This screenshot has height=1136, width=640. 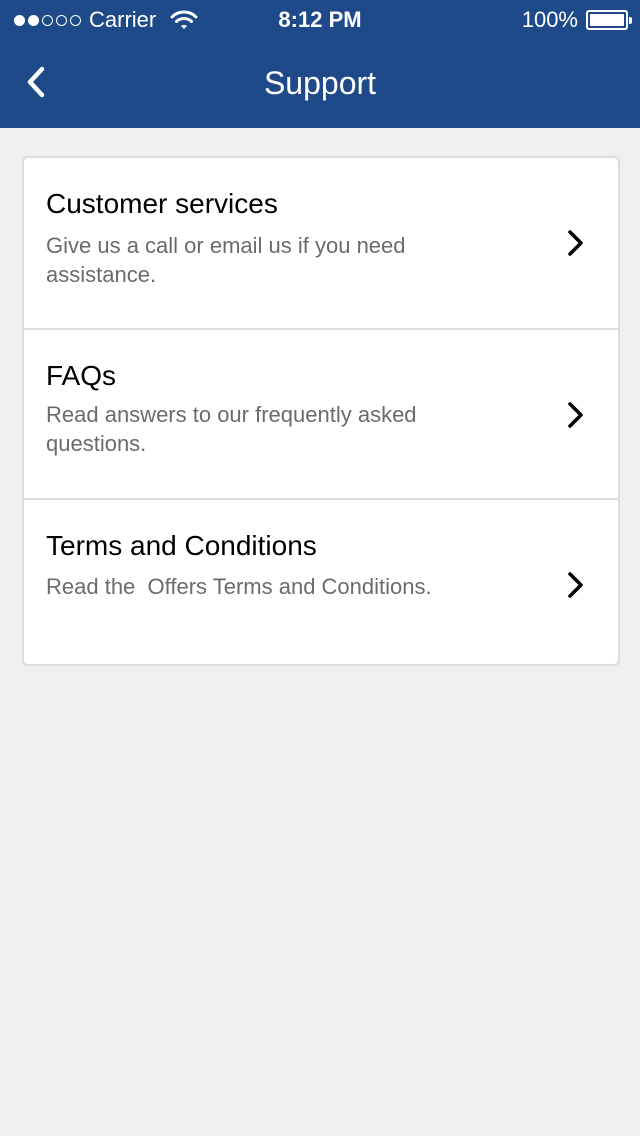 What do you see at coordinates (81, 375) in the screenshot?
I see `list-item-title: FAQs` at bounding box center [81, 375].